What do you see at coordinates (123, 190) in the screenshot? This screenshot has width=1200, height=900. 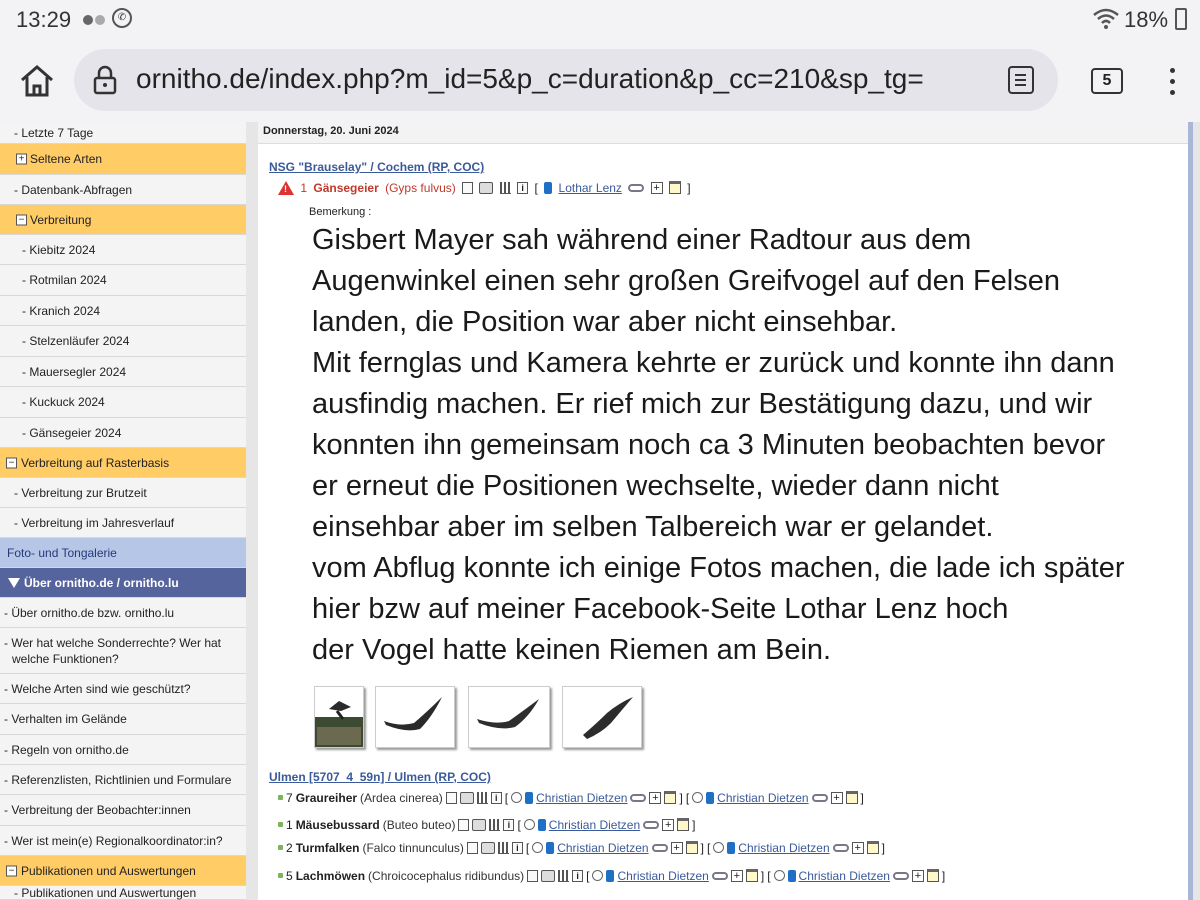 I see `sidebar-item-3: - Datenbank-Abfragen` at bounding box center [123, 190].